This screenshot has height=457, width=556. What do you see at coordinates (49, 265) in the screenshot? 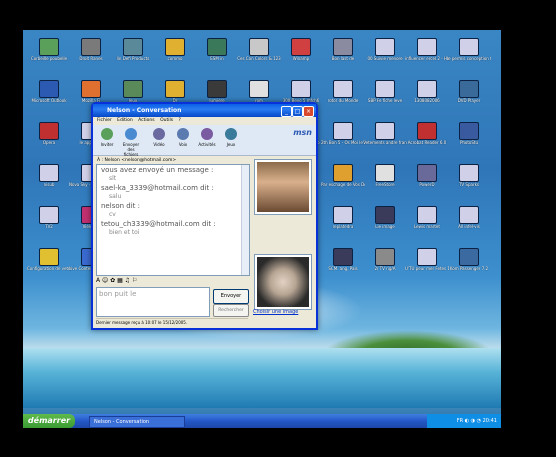
I see `desktop-icon: Configuration de vetres Indes` at bounding box center [49, 265].